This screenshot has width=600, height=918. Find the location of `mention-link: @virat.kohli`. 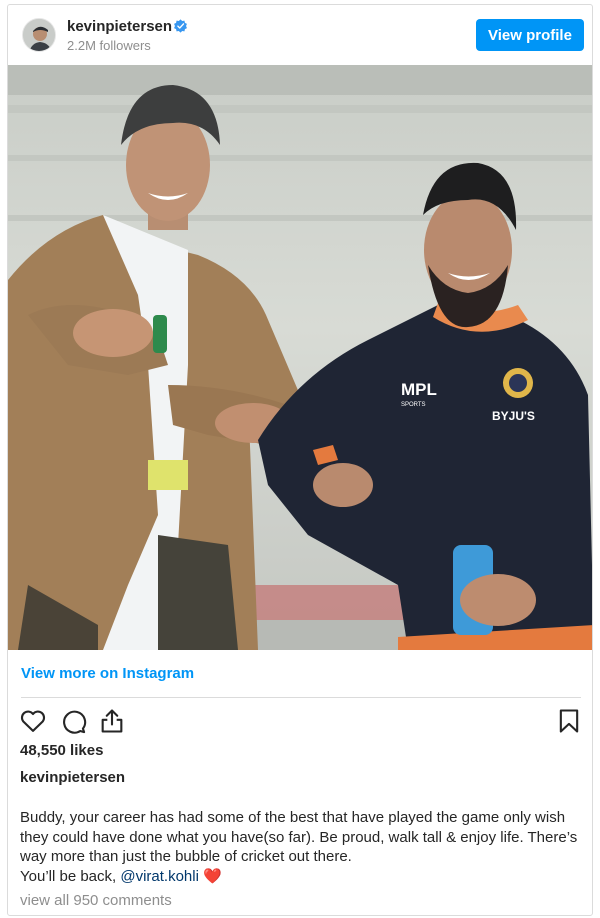

mention-link: @virat.kohli is located at coordinates (159, 876).